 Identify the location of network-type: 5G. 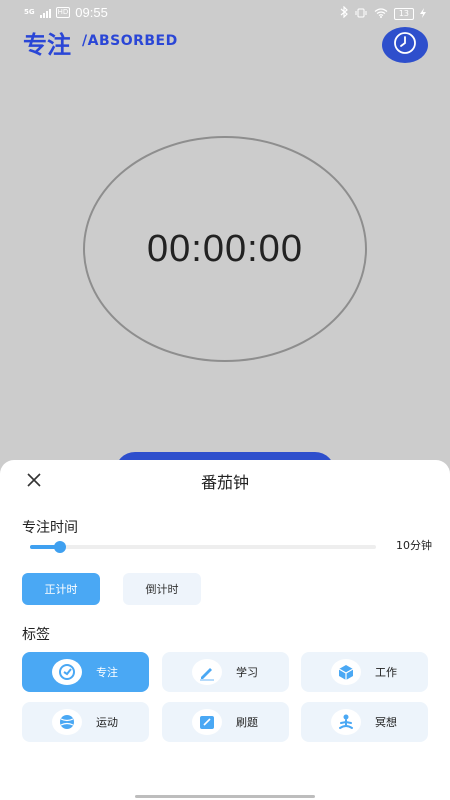
(29, 12).